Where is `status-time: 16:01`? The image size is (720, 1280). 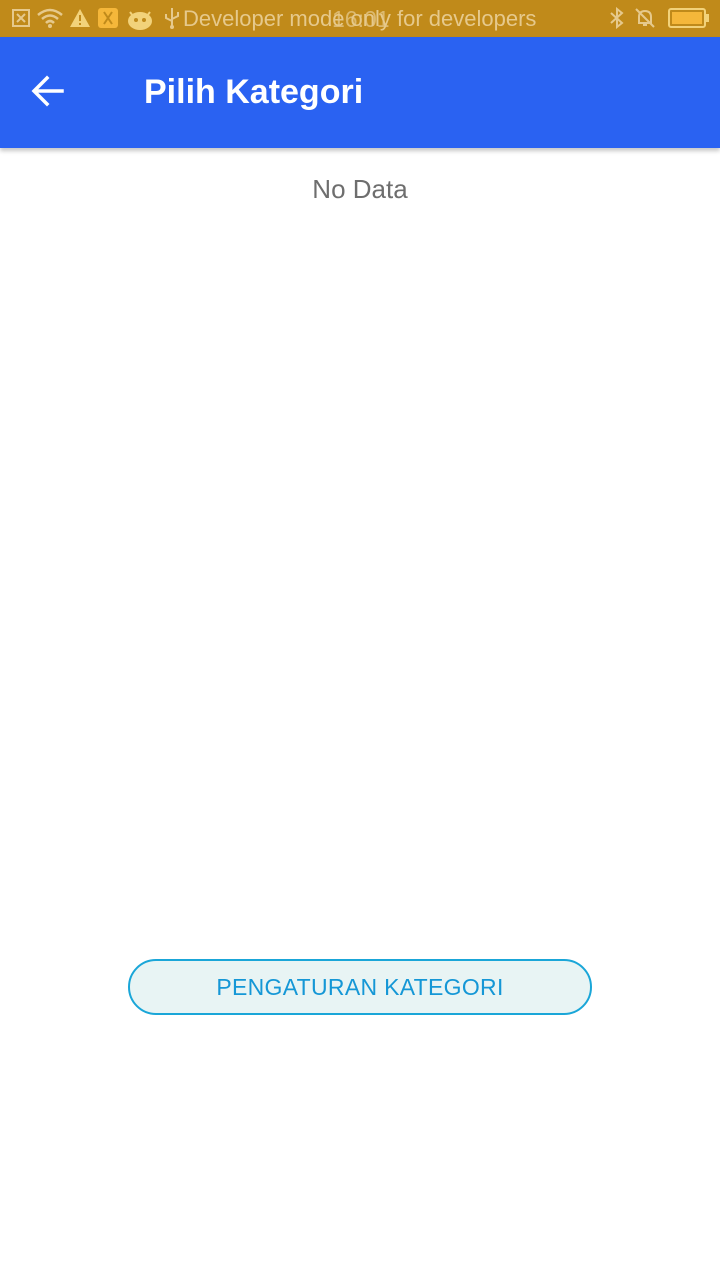
status-time: 16:01 is located at coordinates (361, 19).